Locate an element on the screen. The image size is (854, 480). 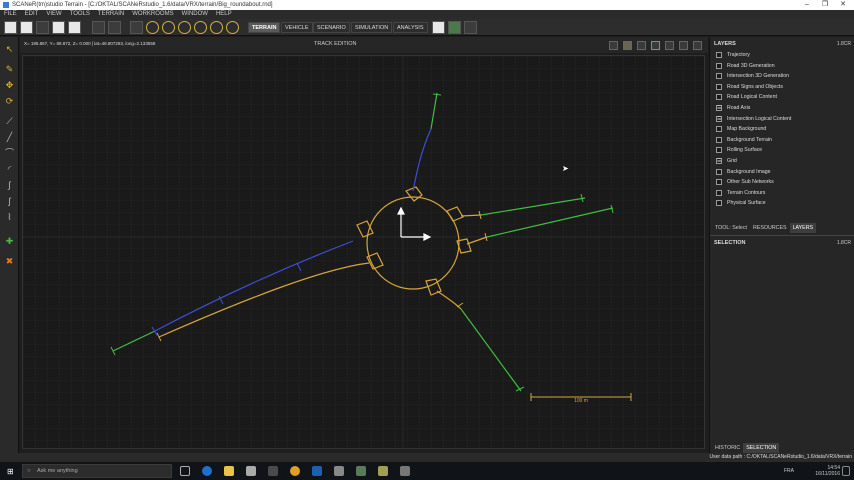
open-file-icon is located at coordinates (26, 27).